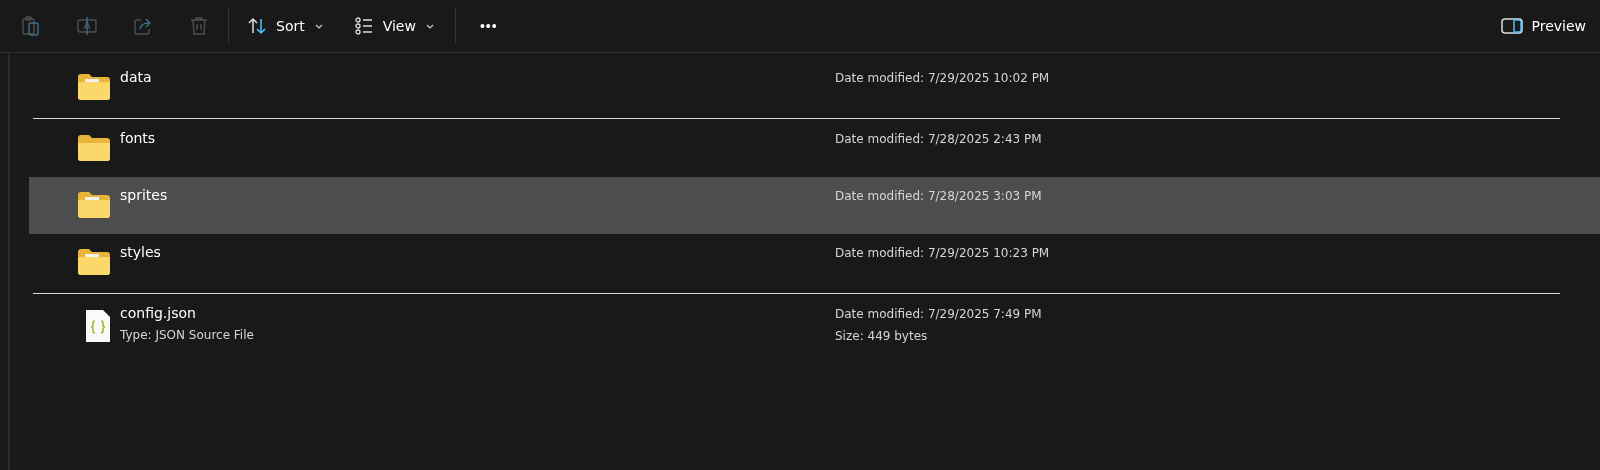  I want to click on date-modified: Date modified: 7/28/2025 3:03 PM, so click(938, 195).